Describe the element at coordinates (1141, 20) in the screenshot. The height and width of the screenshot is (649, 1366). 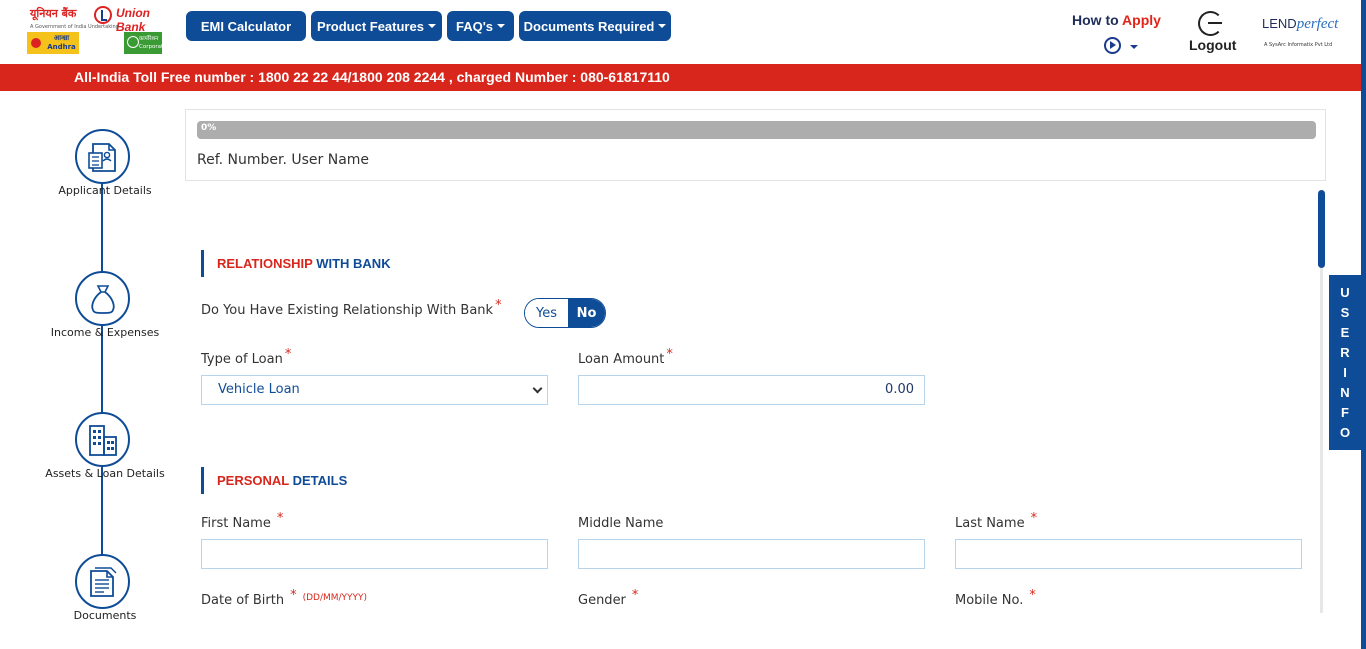
I see `how-to-apply-word: Apply` at that location.